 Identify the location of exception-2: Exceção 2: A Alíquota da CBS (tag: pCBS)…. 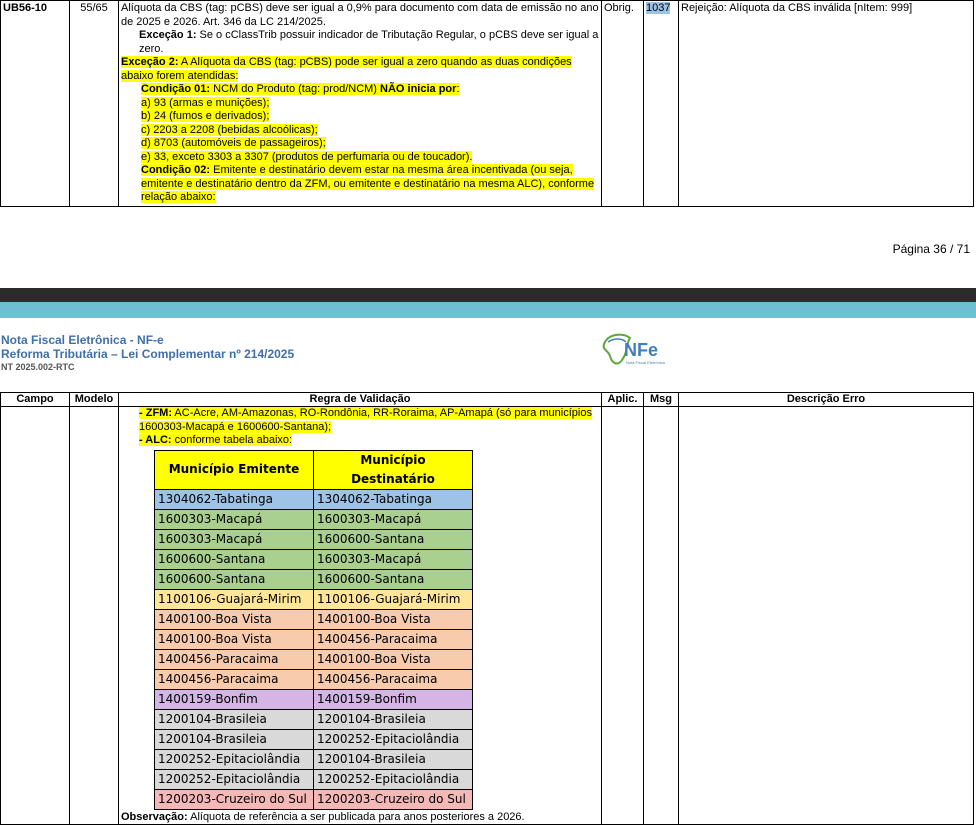
(346, 69).